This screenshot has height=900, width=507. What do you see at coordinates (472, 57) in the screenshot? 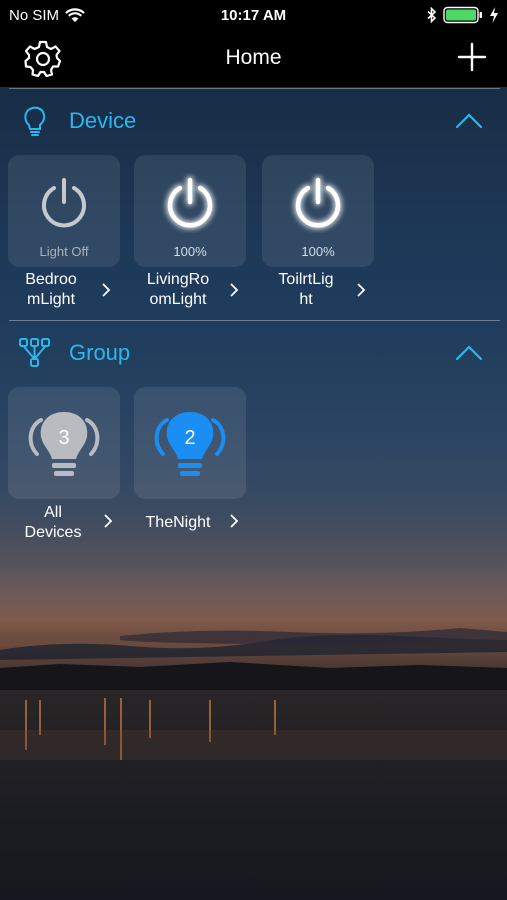
I see `plus-icon` at bounding box center [472, 57].